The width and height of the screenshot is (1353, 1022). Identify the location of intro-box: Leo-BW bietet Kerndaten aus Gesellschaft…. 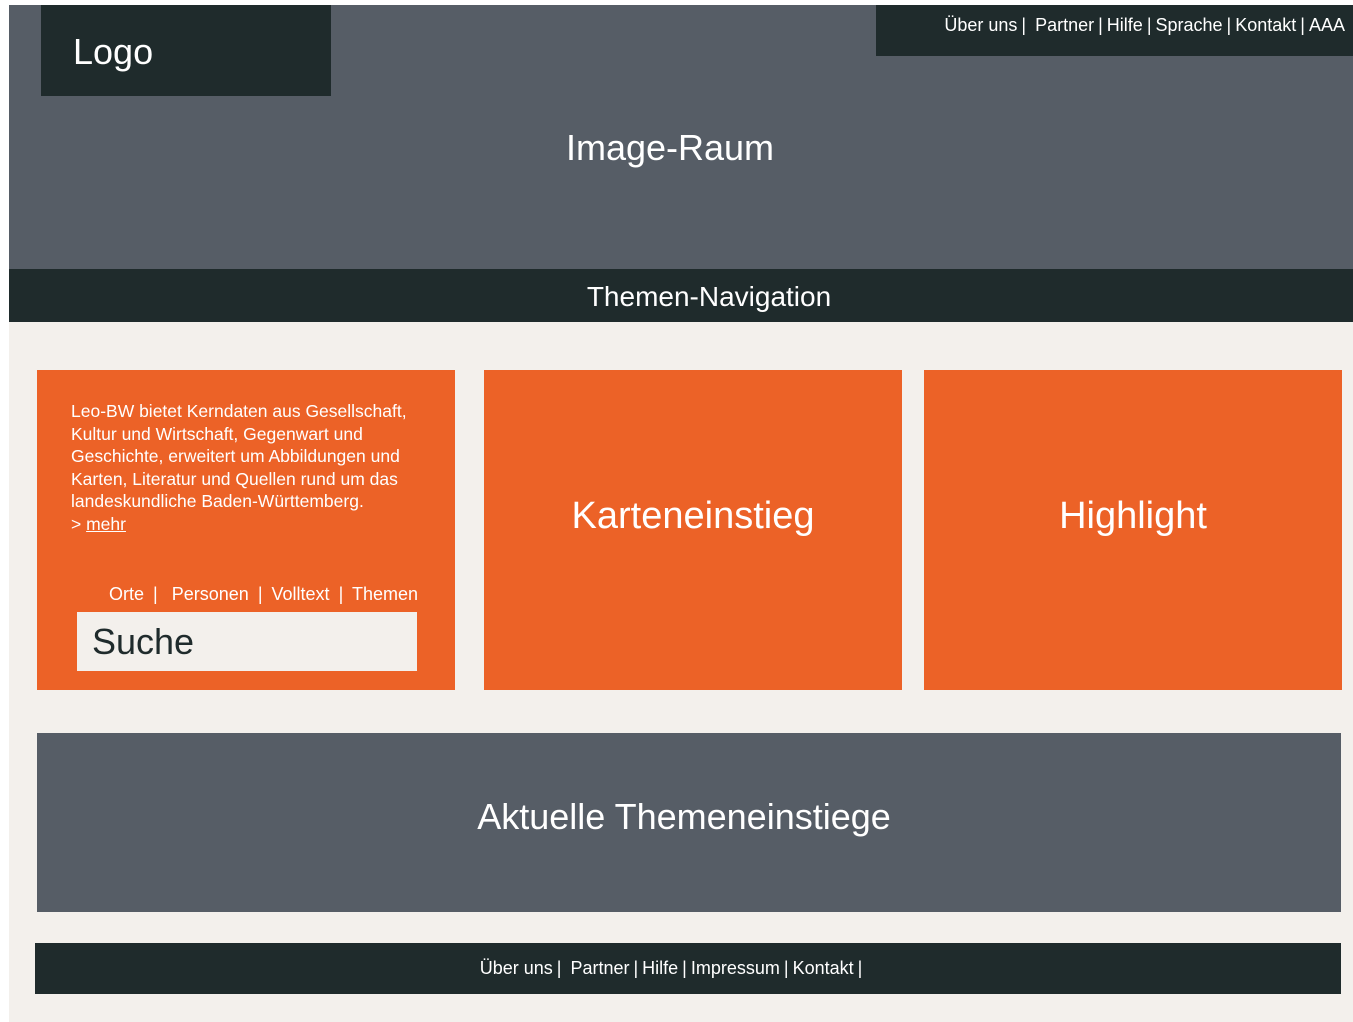
(246, 530).